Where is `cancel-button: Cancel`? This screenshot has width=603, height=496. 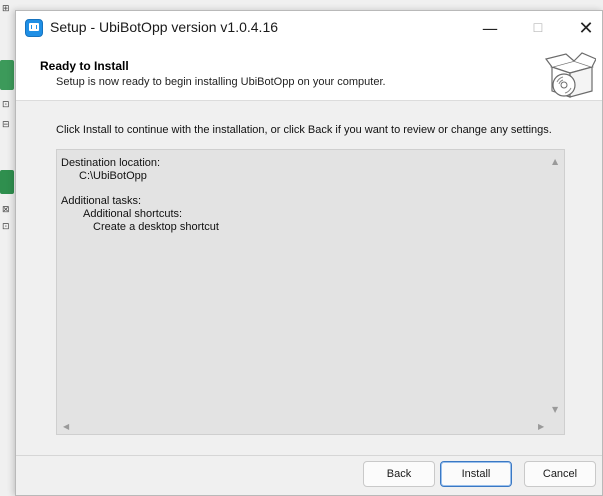
cancel-button: Cancel is located at coordinates (560, 474).